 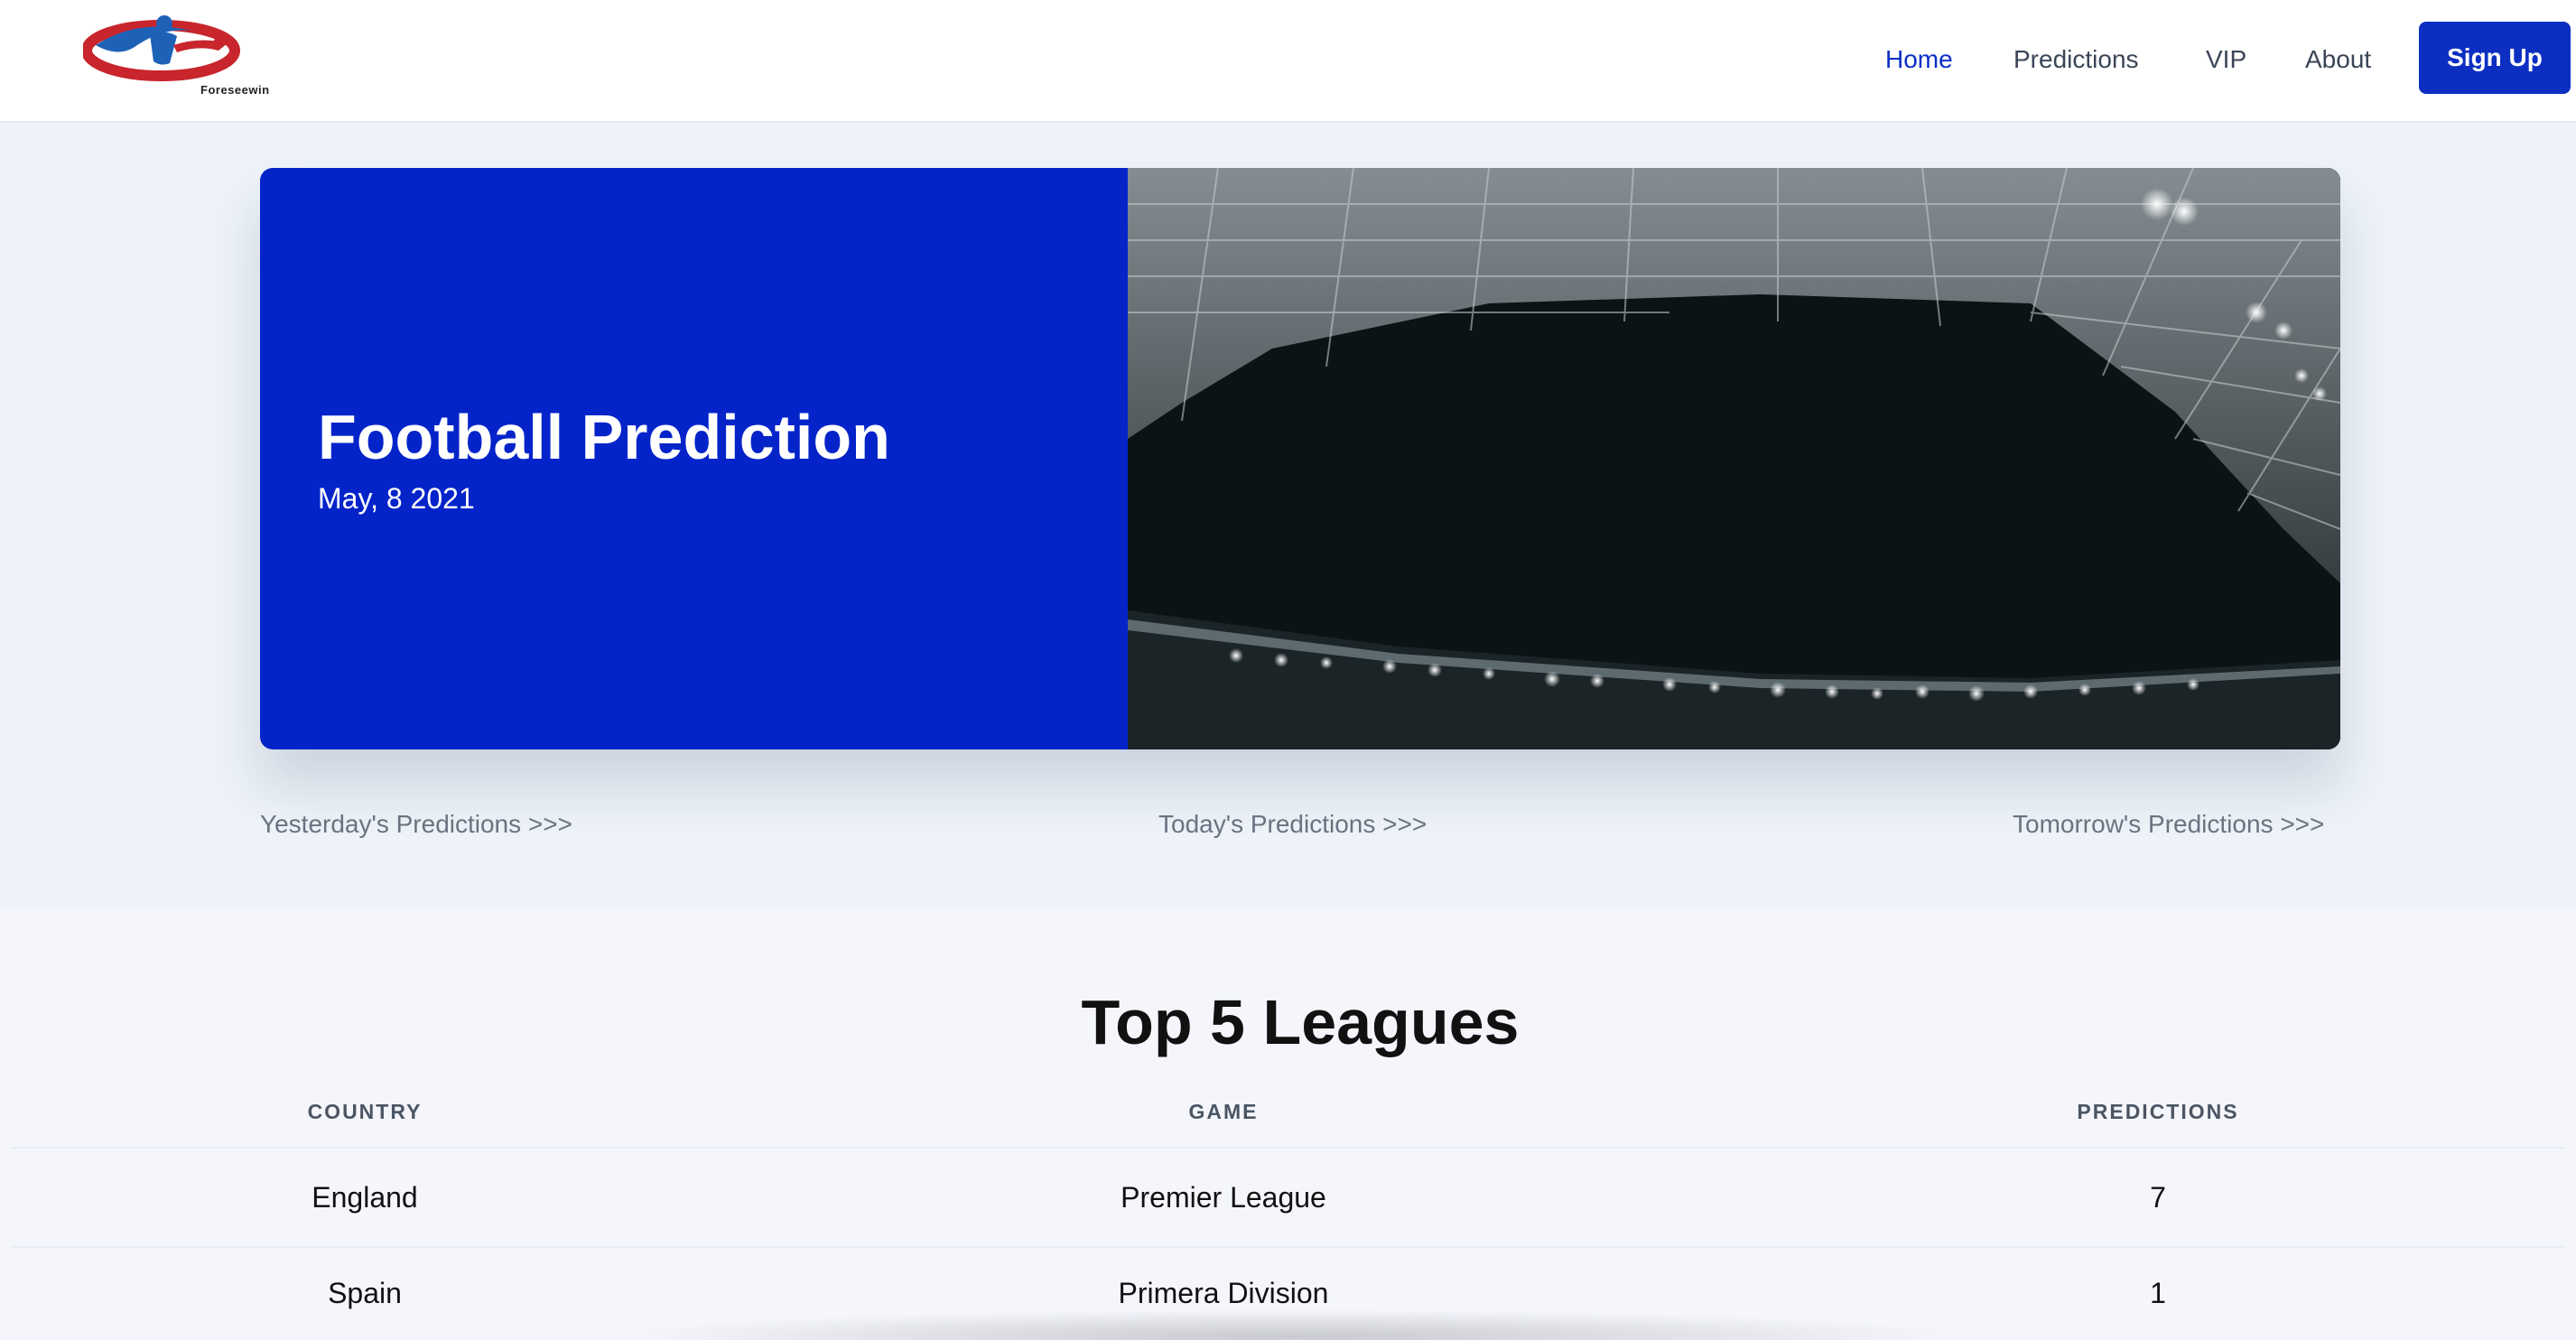 What do you see at coordinates (2158, 1111) in the screenshot?
I see `column-header-predictions: PREDICTIONS` at bounding box center [2158, 1111].